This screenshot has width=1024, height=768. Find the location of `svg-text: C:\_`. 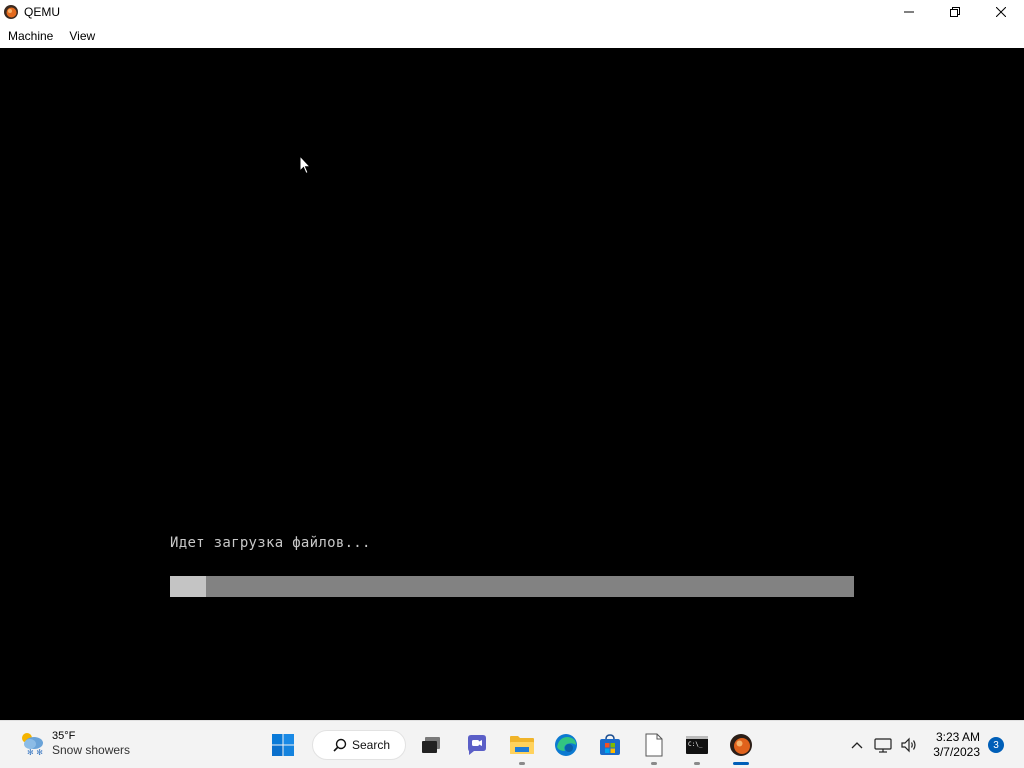

svg-text: C:\_ is located at coordinates (695, 744).